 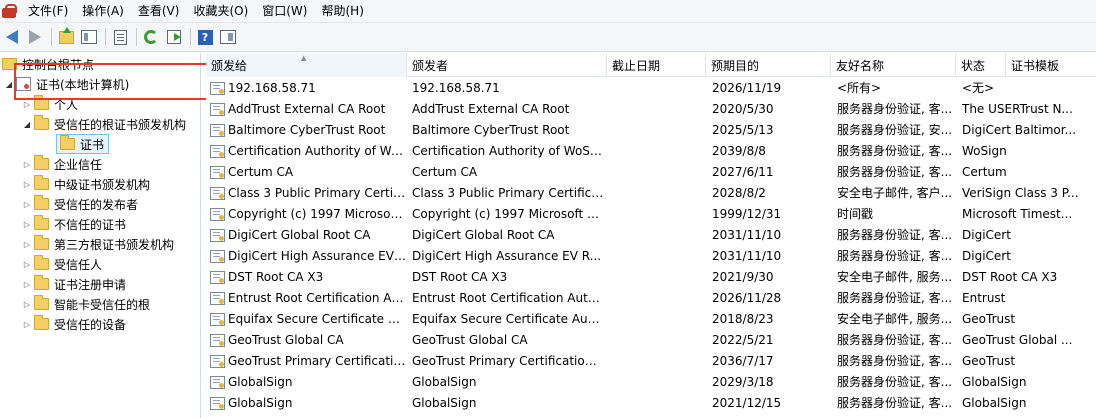 I want to click on expanded-triangle-icon: ◢, so click(x=27, y=124).